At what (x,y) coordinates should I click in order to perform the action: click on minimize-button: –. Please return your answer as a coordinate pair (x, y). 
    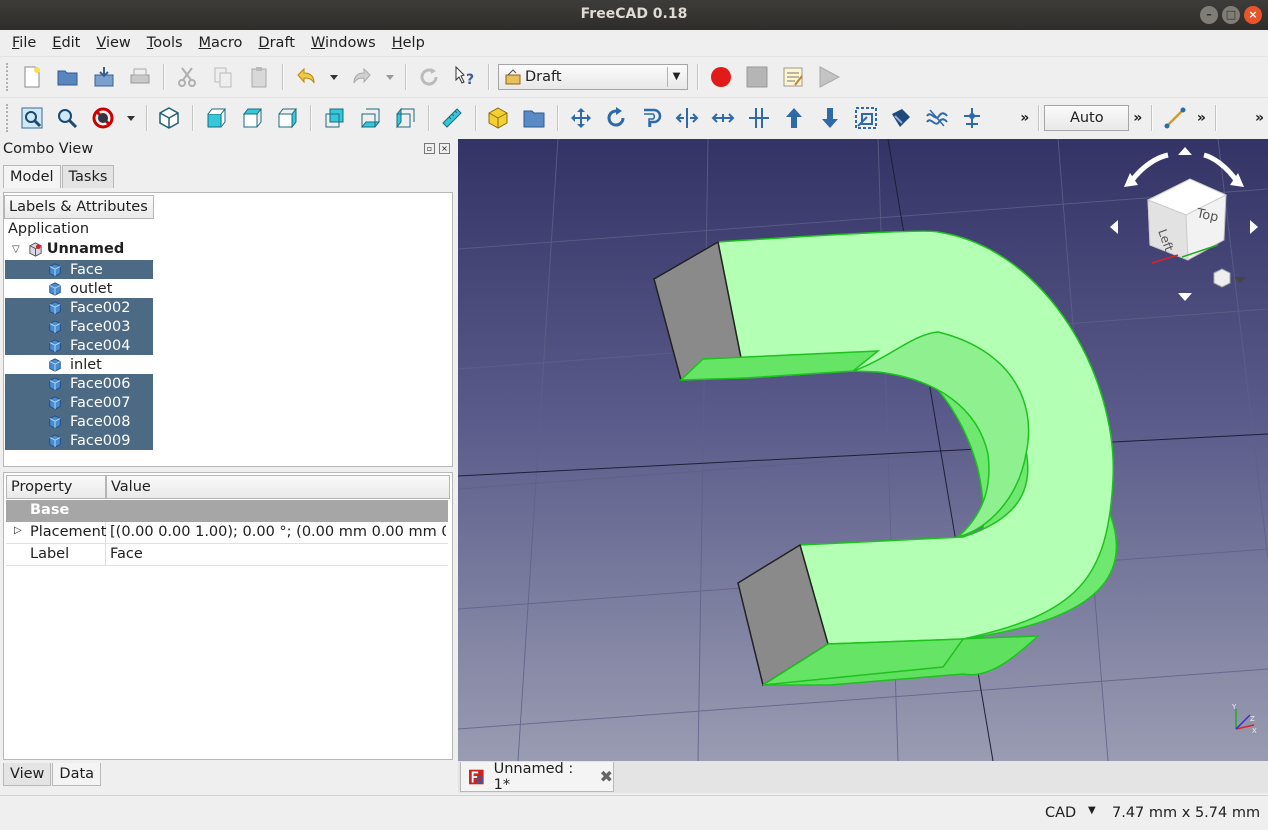
    Looking at the image, I should click on (1209, 15).